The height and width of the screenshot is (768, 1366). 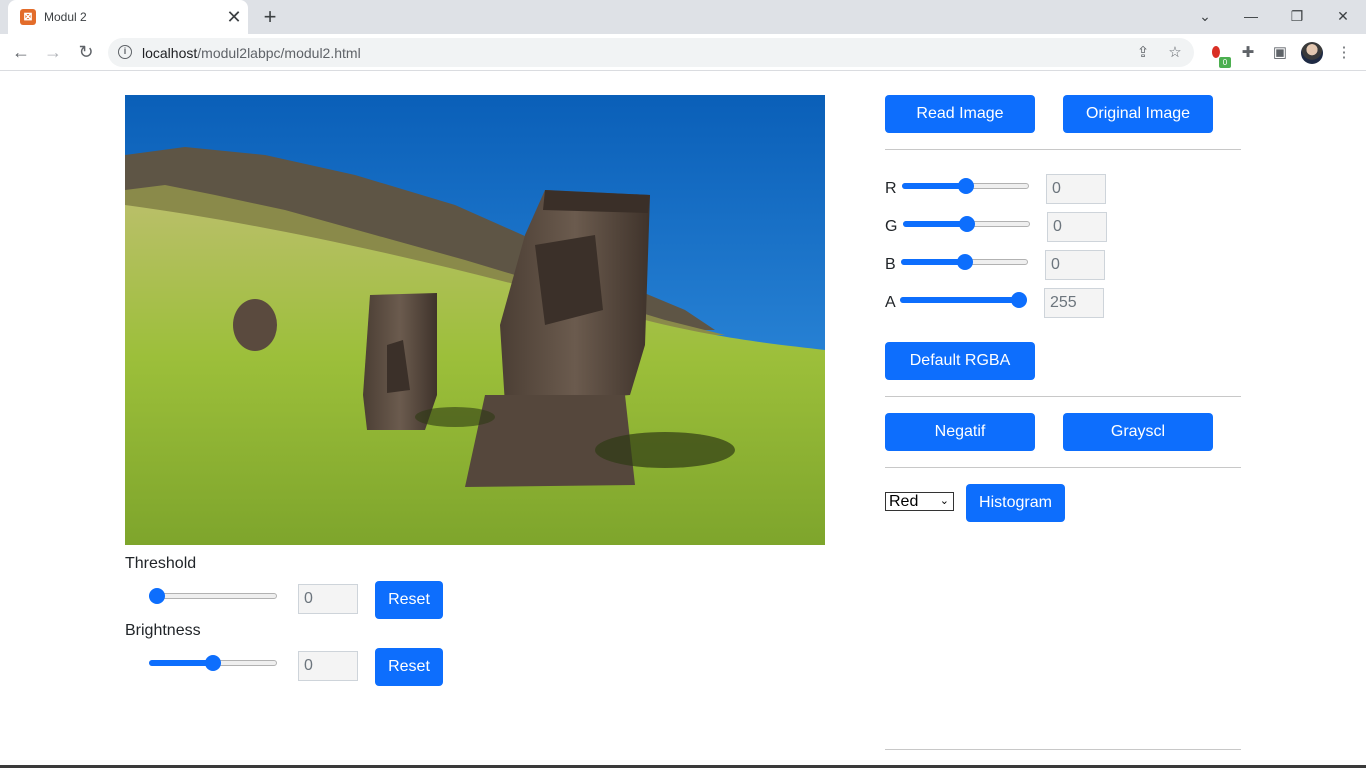 I want to click on close-window-icon: ✕, so click(x=1343, y=16).